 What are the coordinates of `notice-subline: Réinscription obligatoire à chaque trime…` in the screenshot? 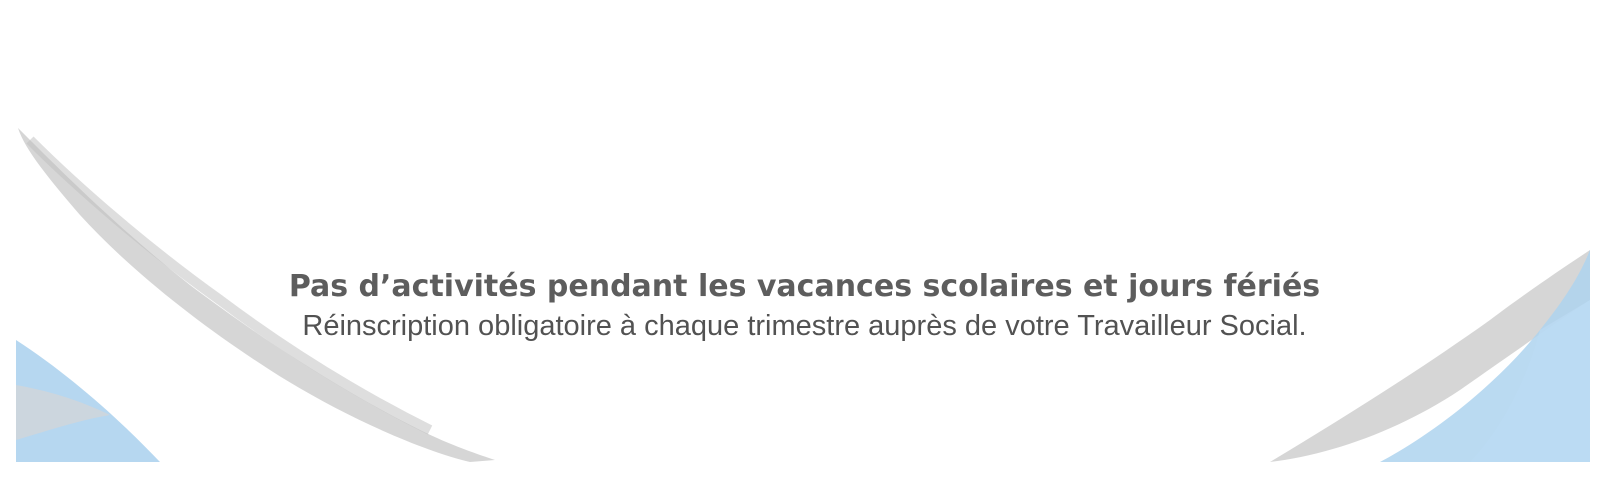 It's located at (804, 326).